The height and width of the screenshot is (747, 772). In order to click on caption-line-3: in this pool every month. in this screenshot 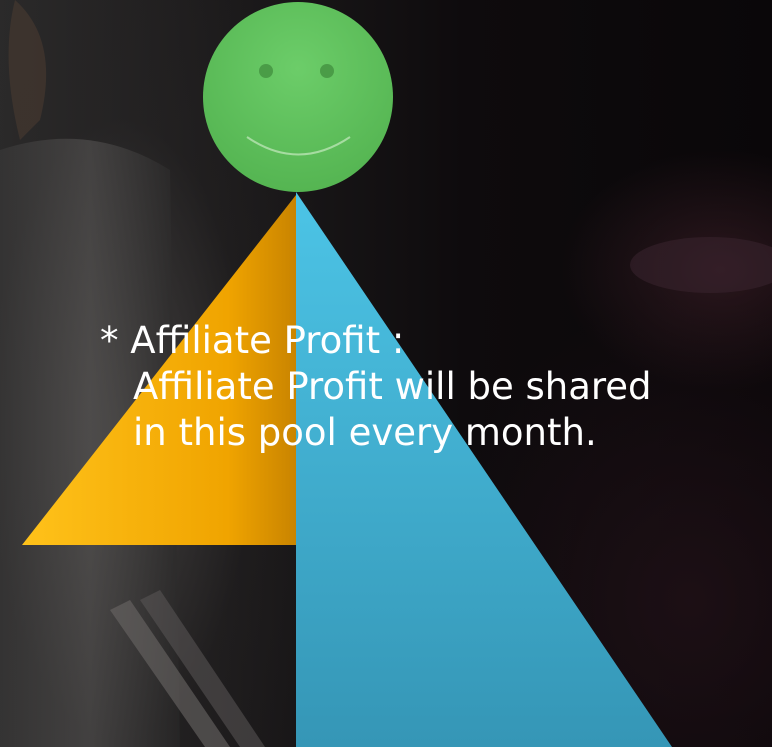, I will do `click(365, 432)`.